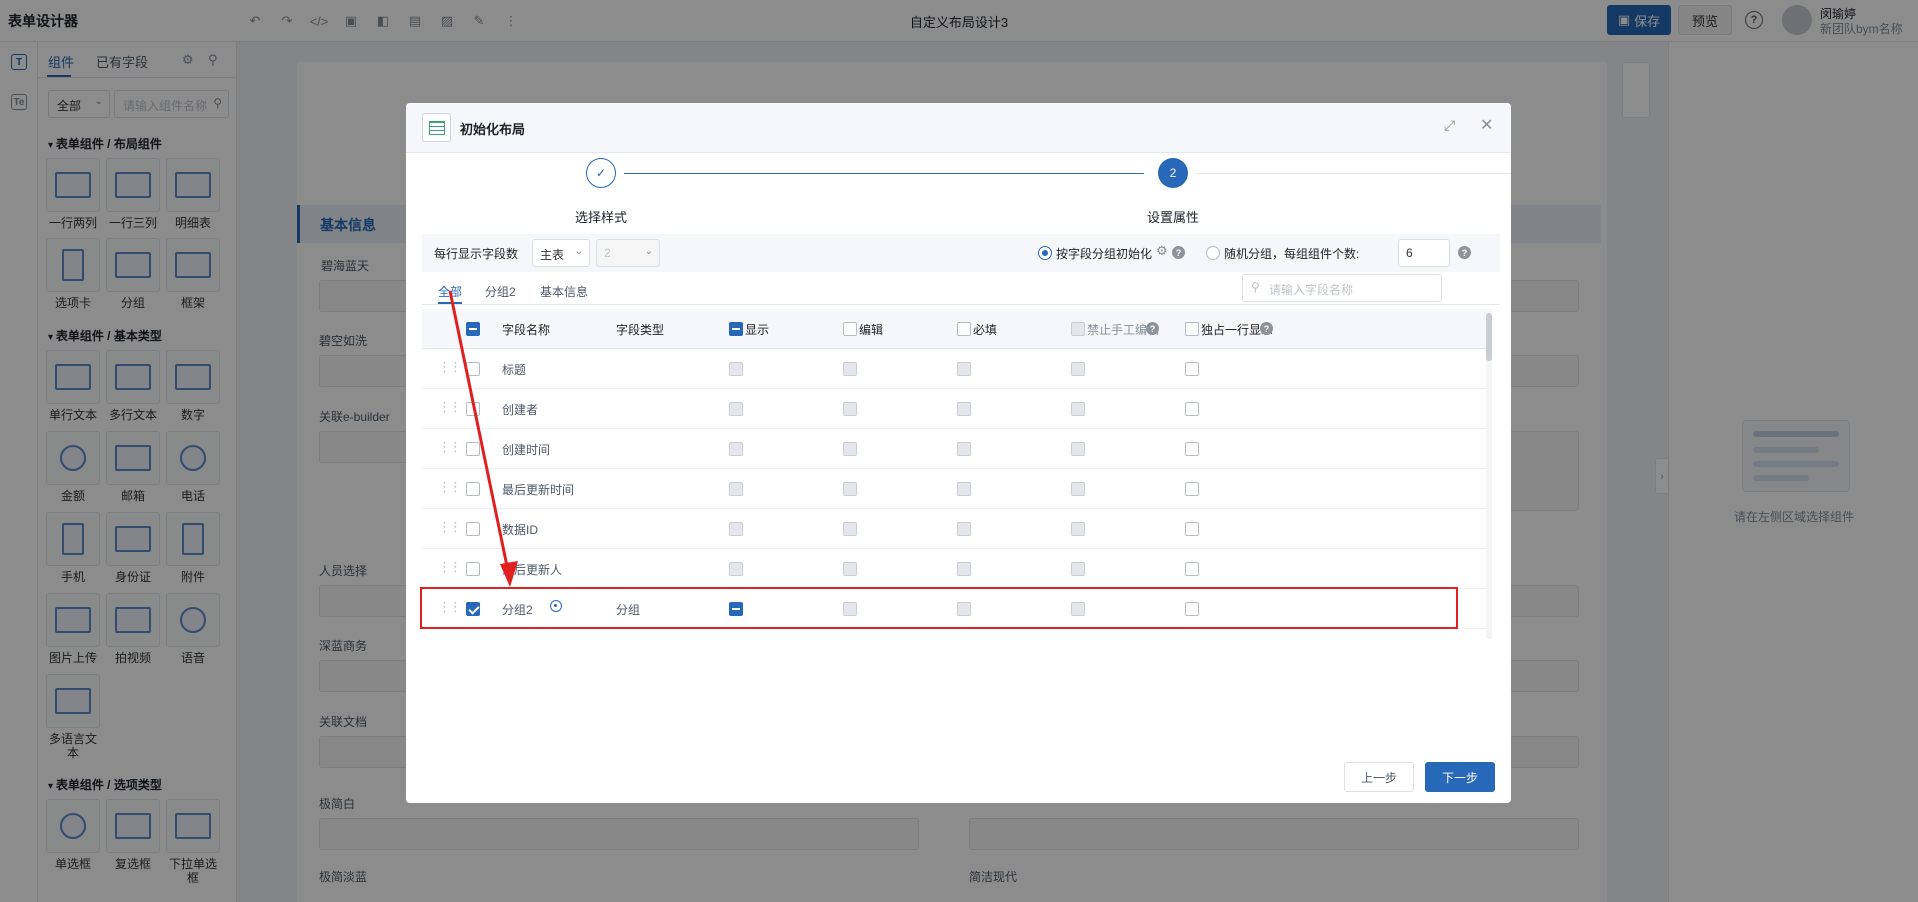 The width and height of the screenshot is (1918, 902). What do you see at coordinates (450, 303) in the screenshot?
I see `tab-underline` at bounding box center [450, 303].